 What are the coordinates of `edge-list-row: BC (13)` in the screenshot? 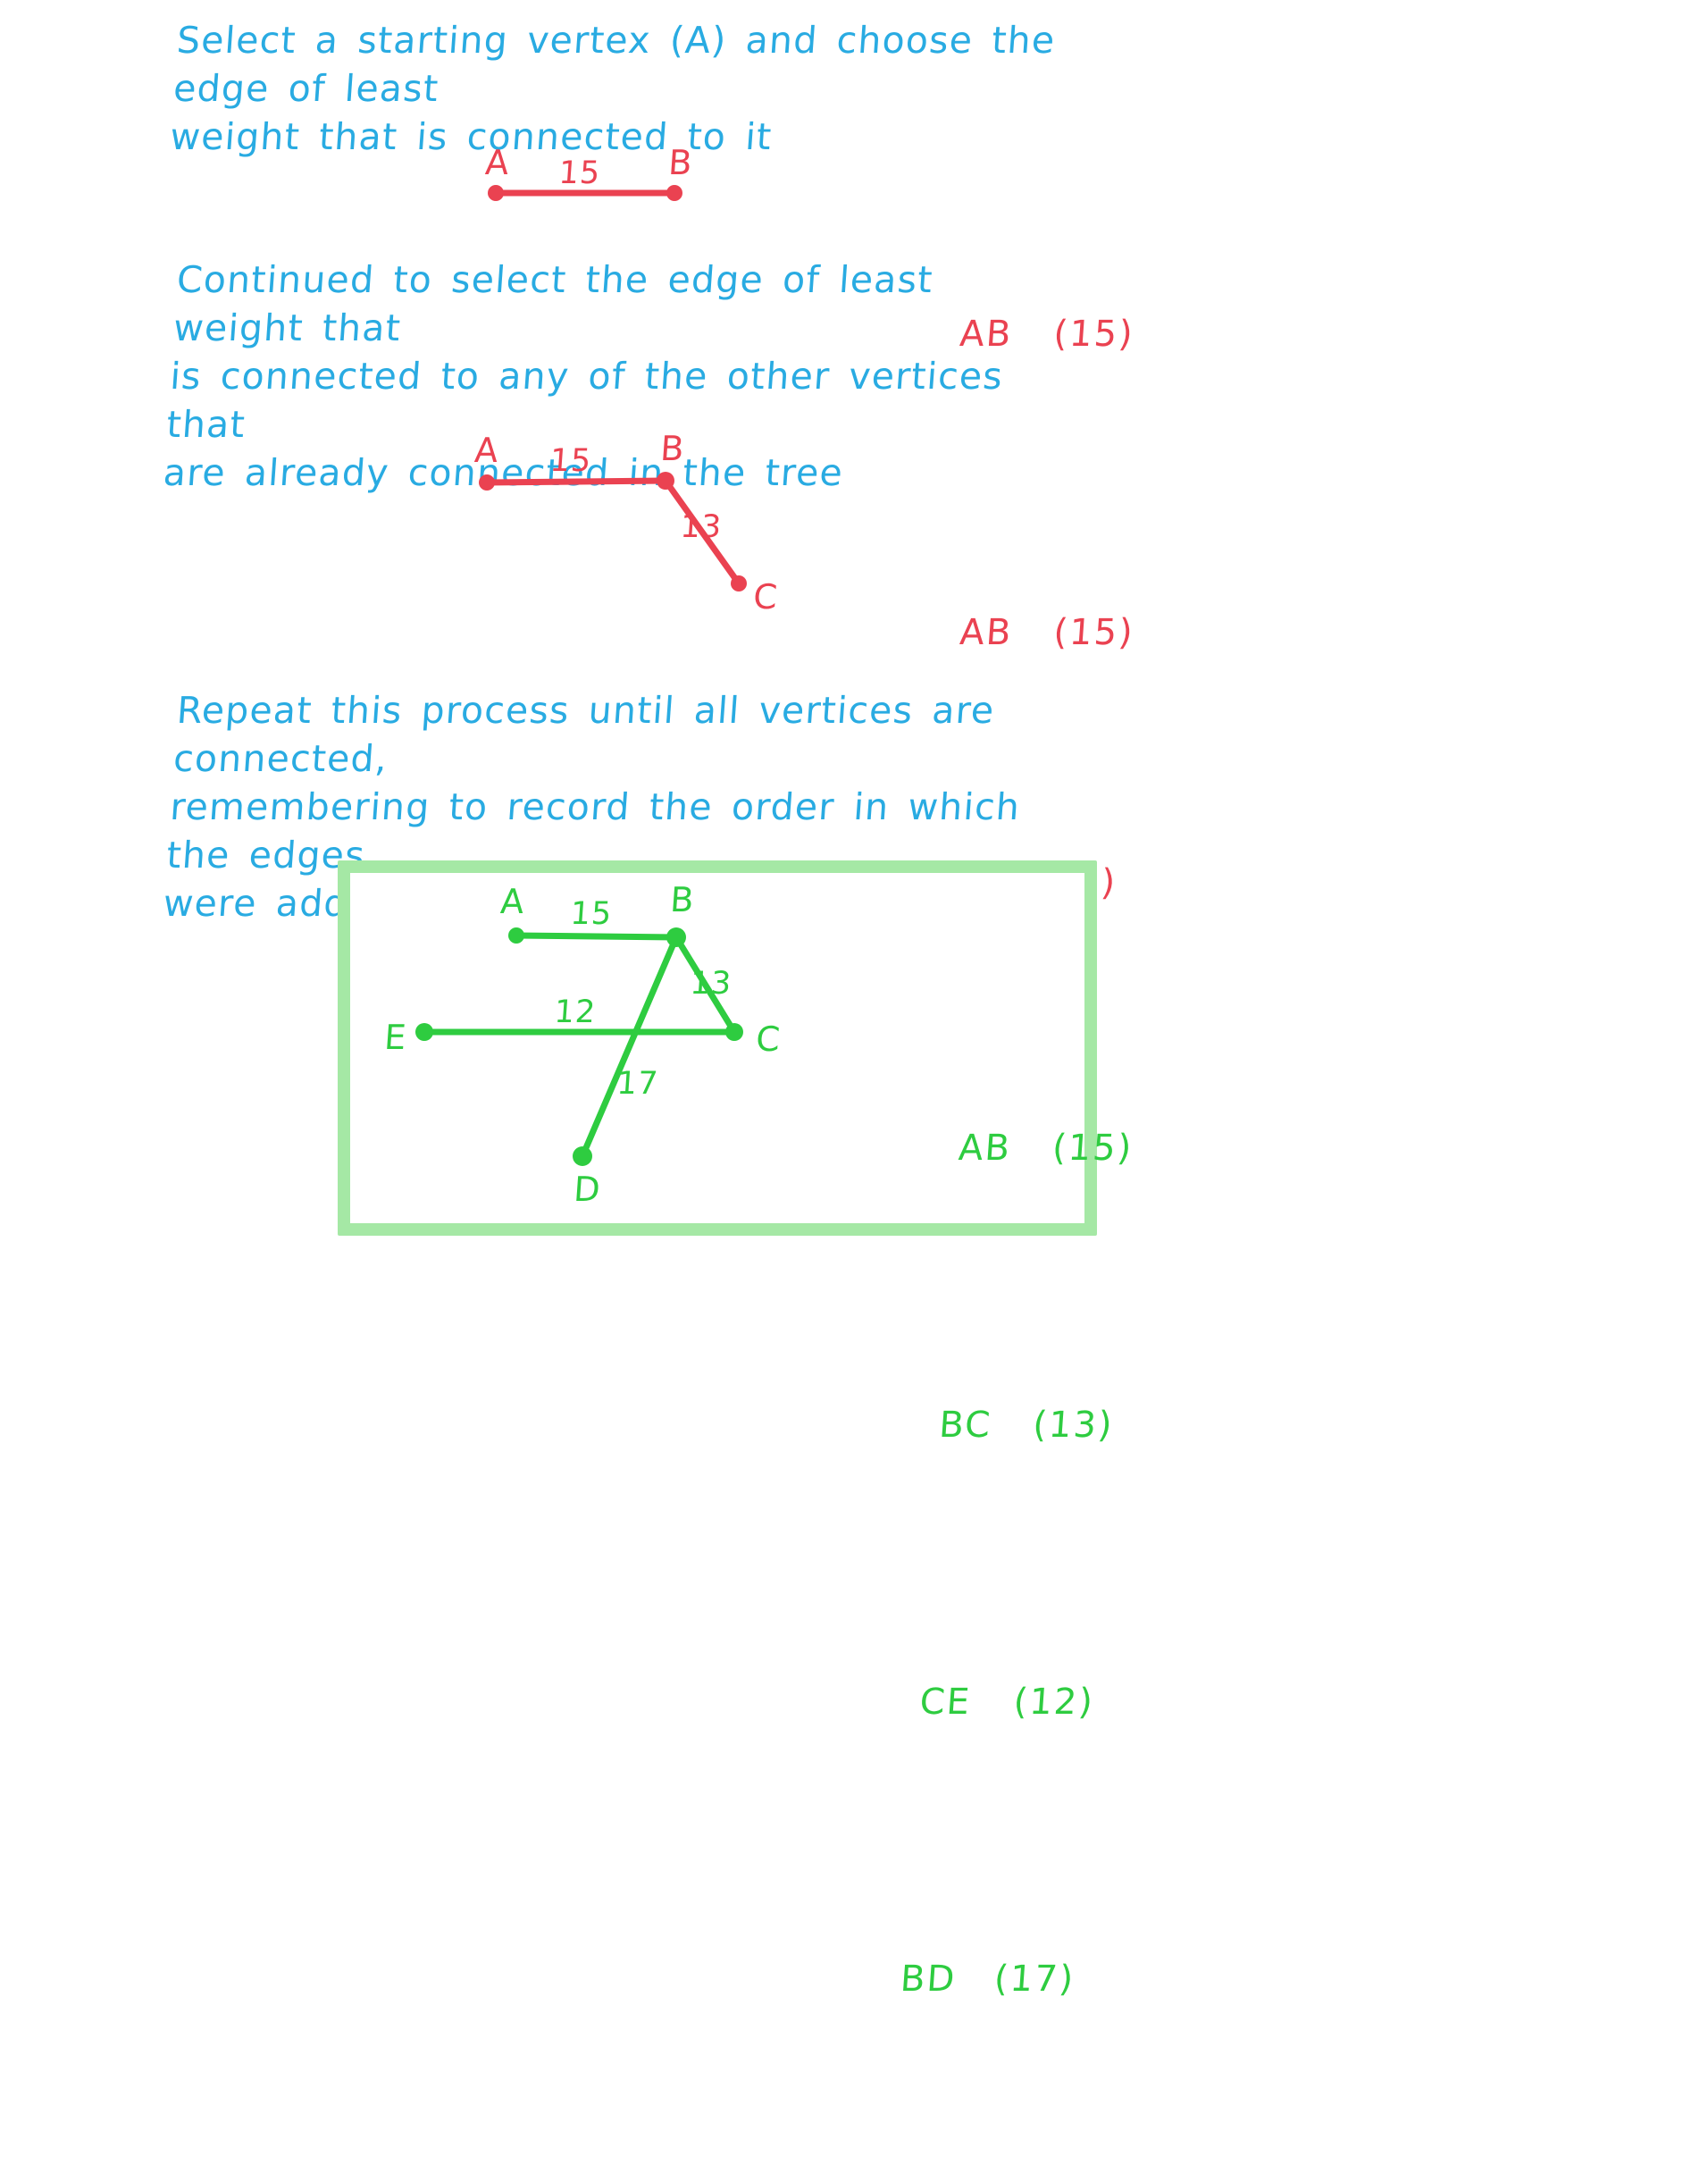 It's located at (987, 1425).